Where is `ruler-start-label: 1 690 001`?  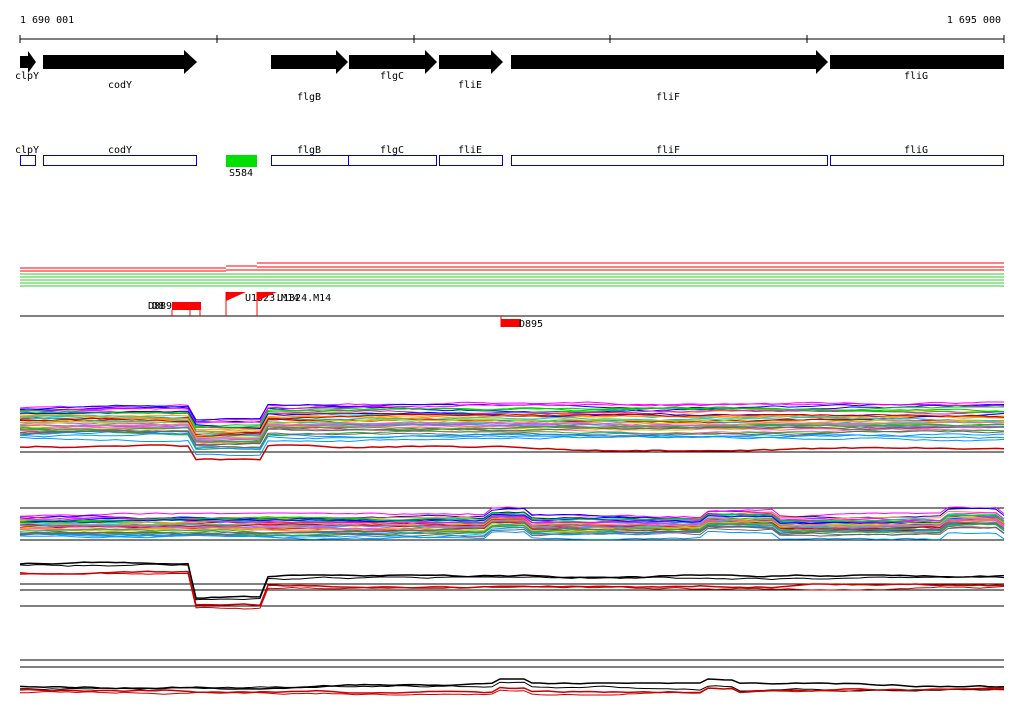
ruler-start-label: 1 690 001 is located at coordinates (47, 20).